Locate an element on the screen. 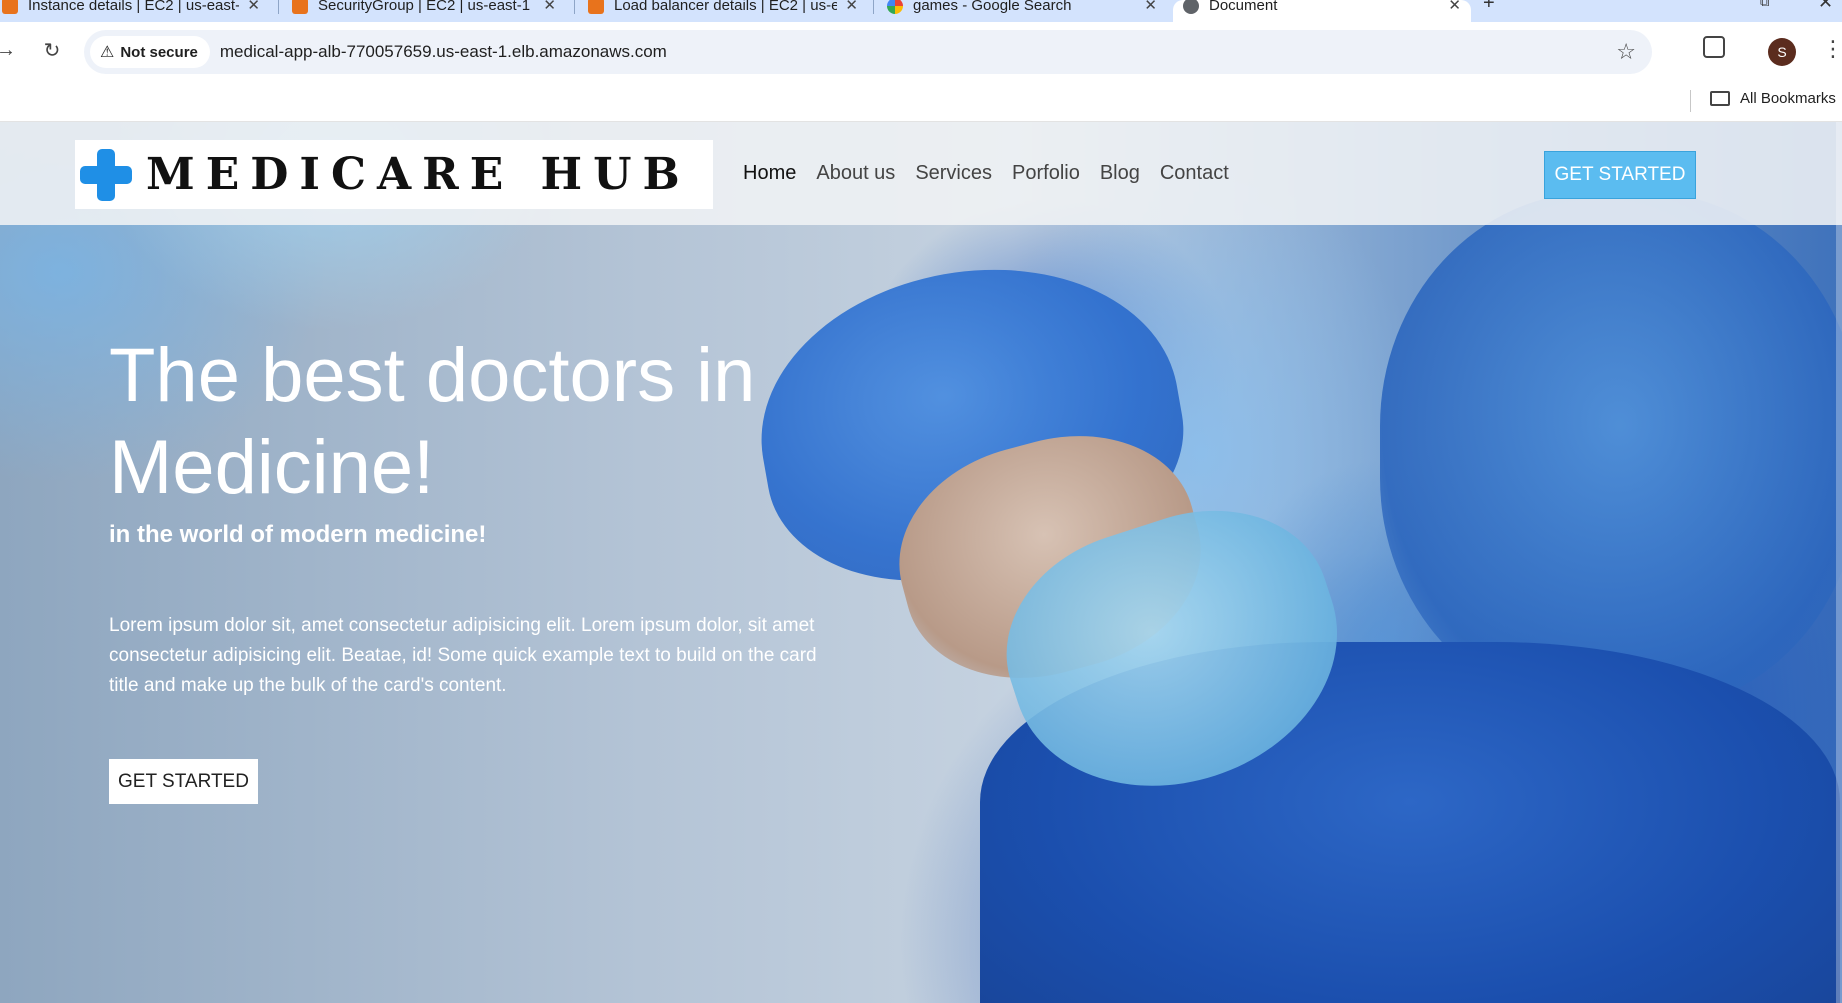  nav-contact: Contact is located at coordinates (1194, 173).